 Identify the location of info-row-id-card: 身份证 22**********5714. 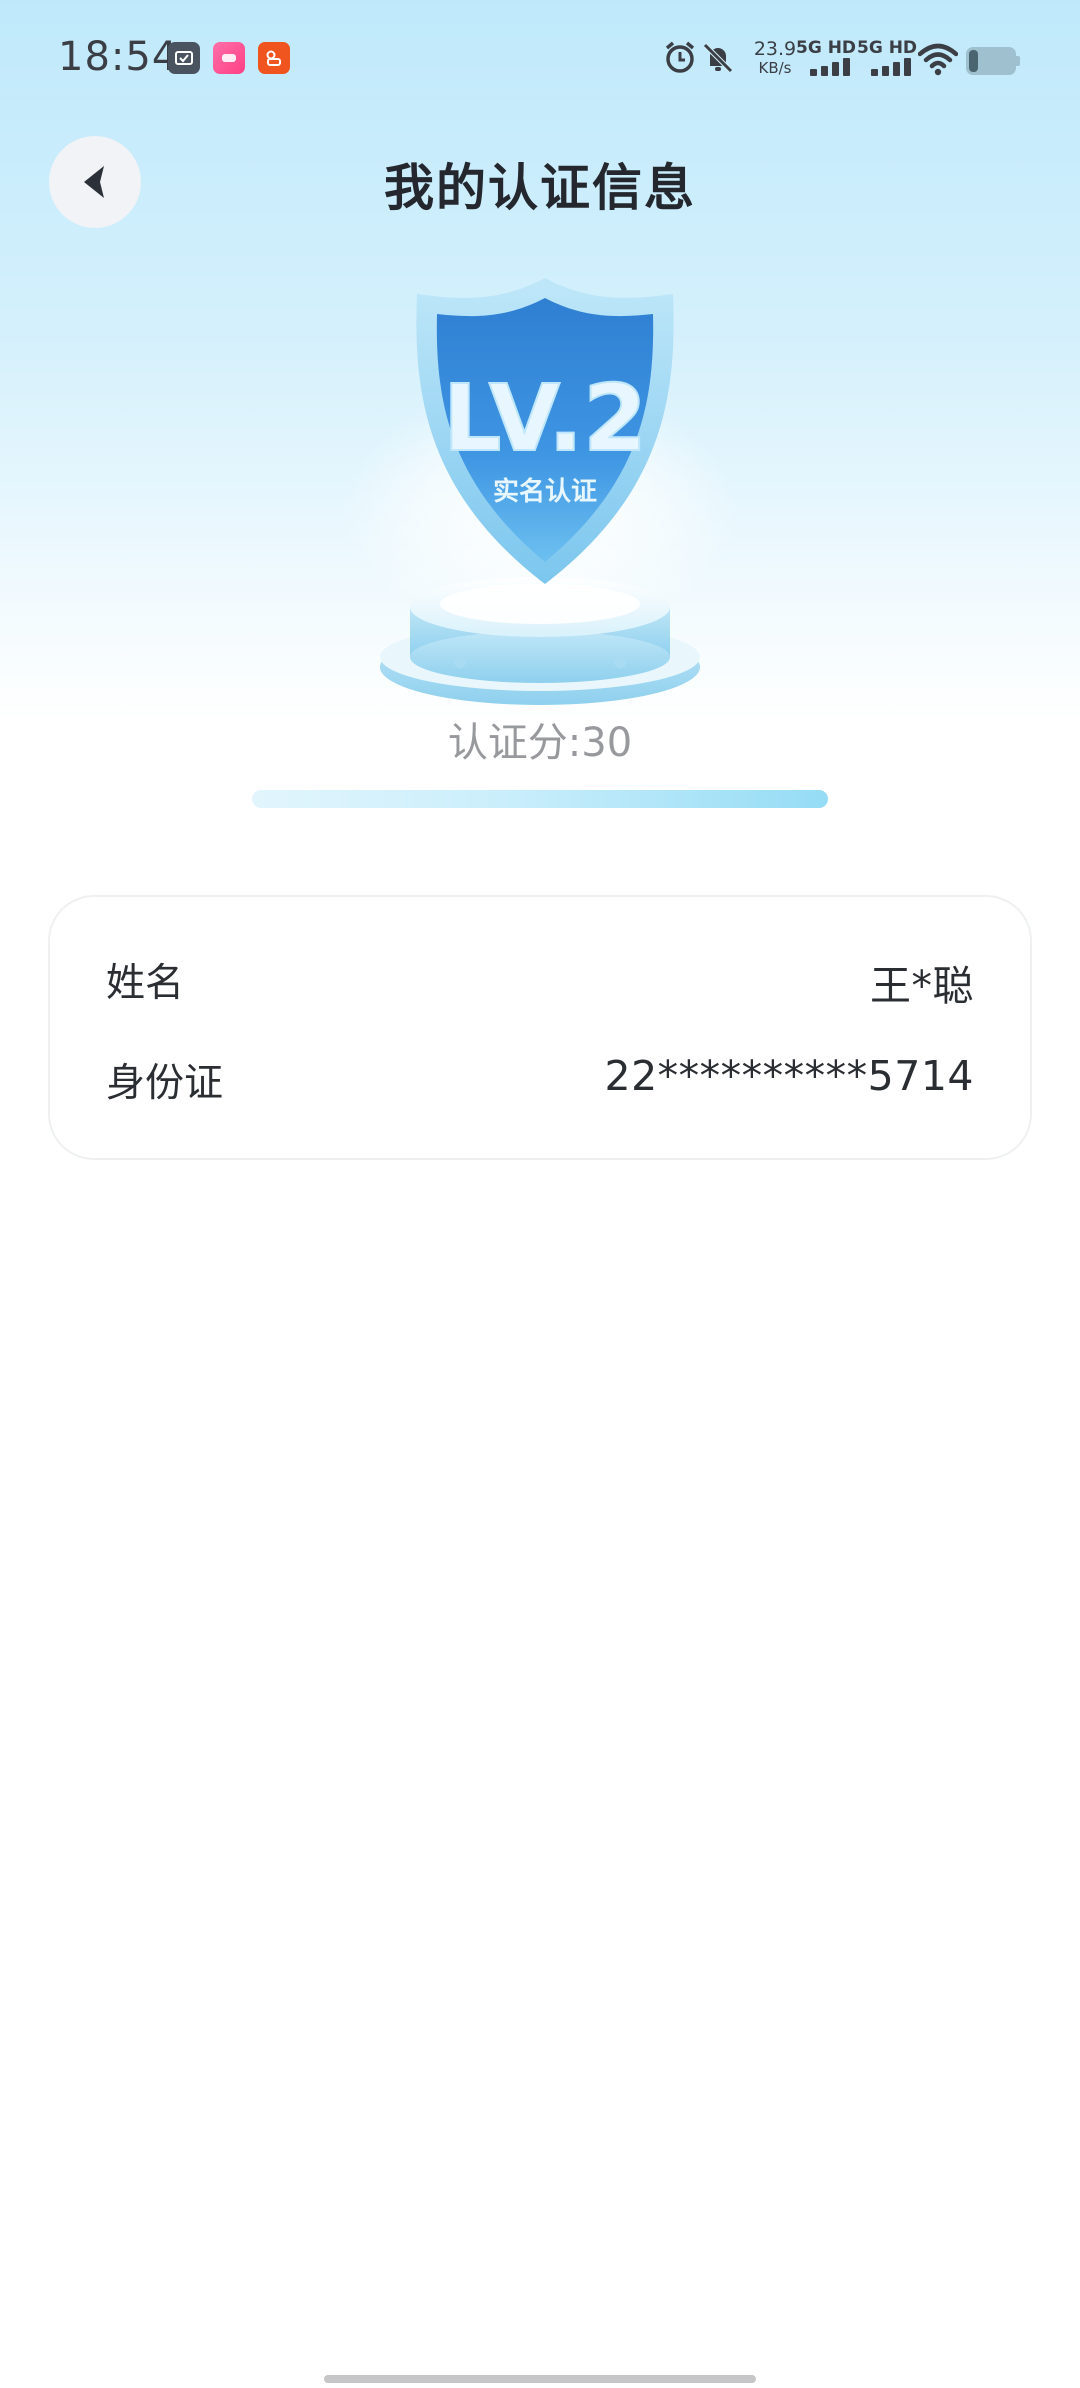
(540, 1082).